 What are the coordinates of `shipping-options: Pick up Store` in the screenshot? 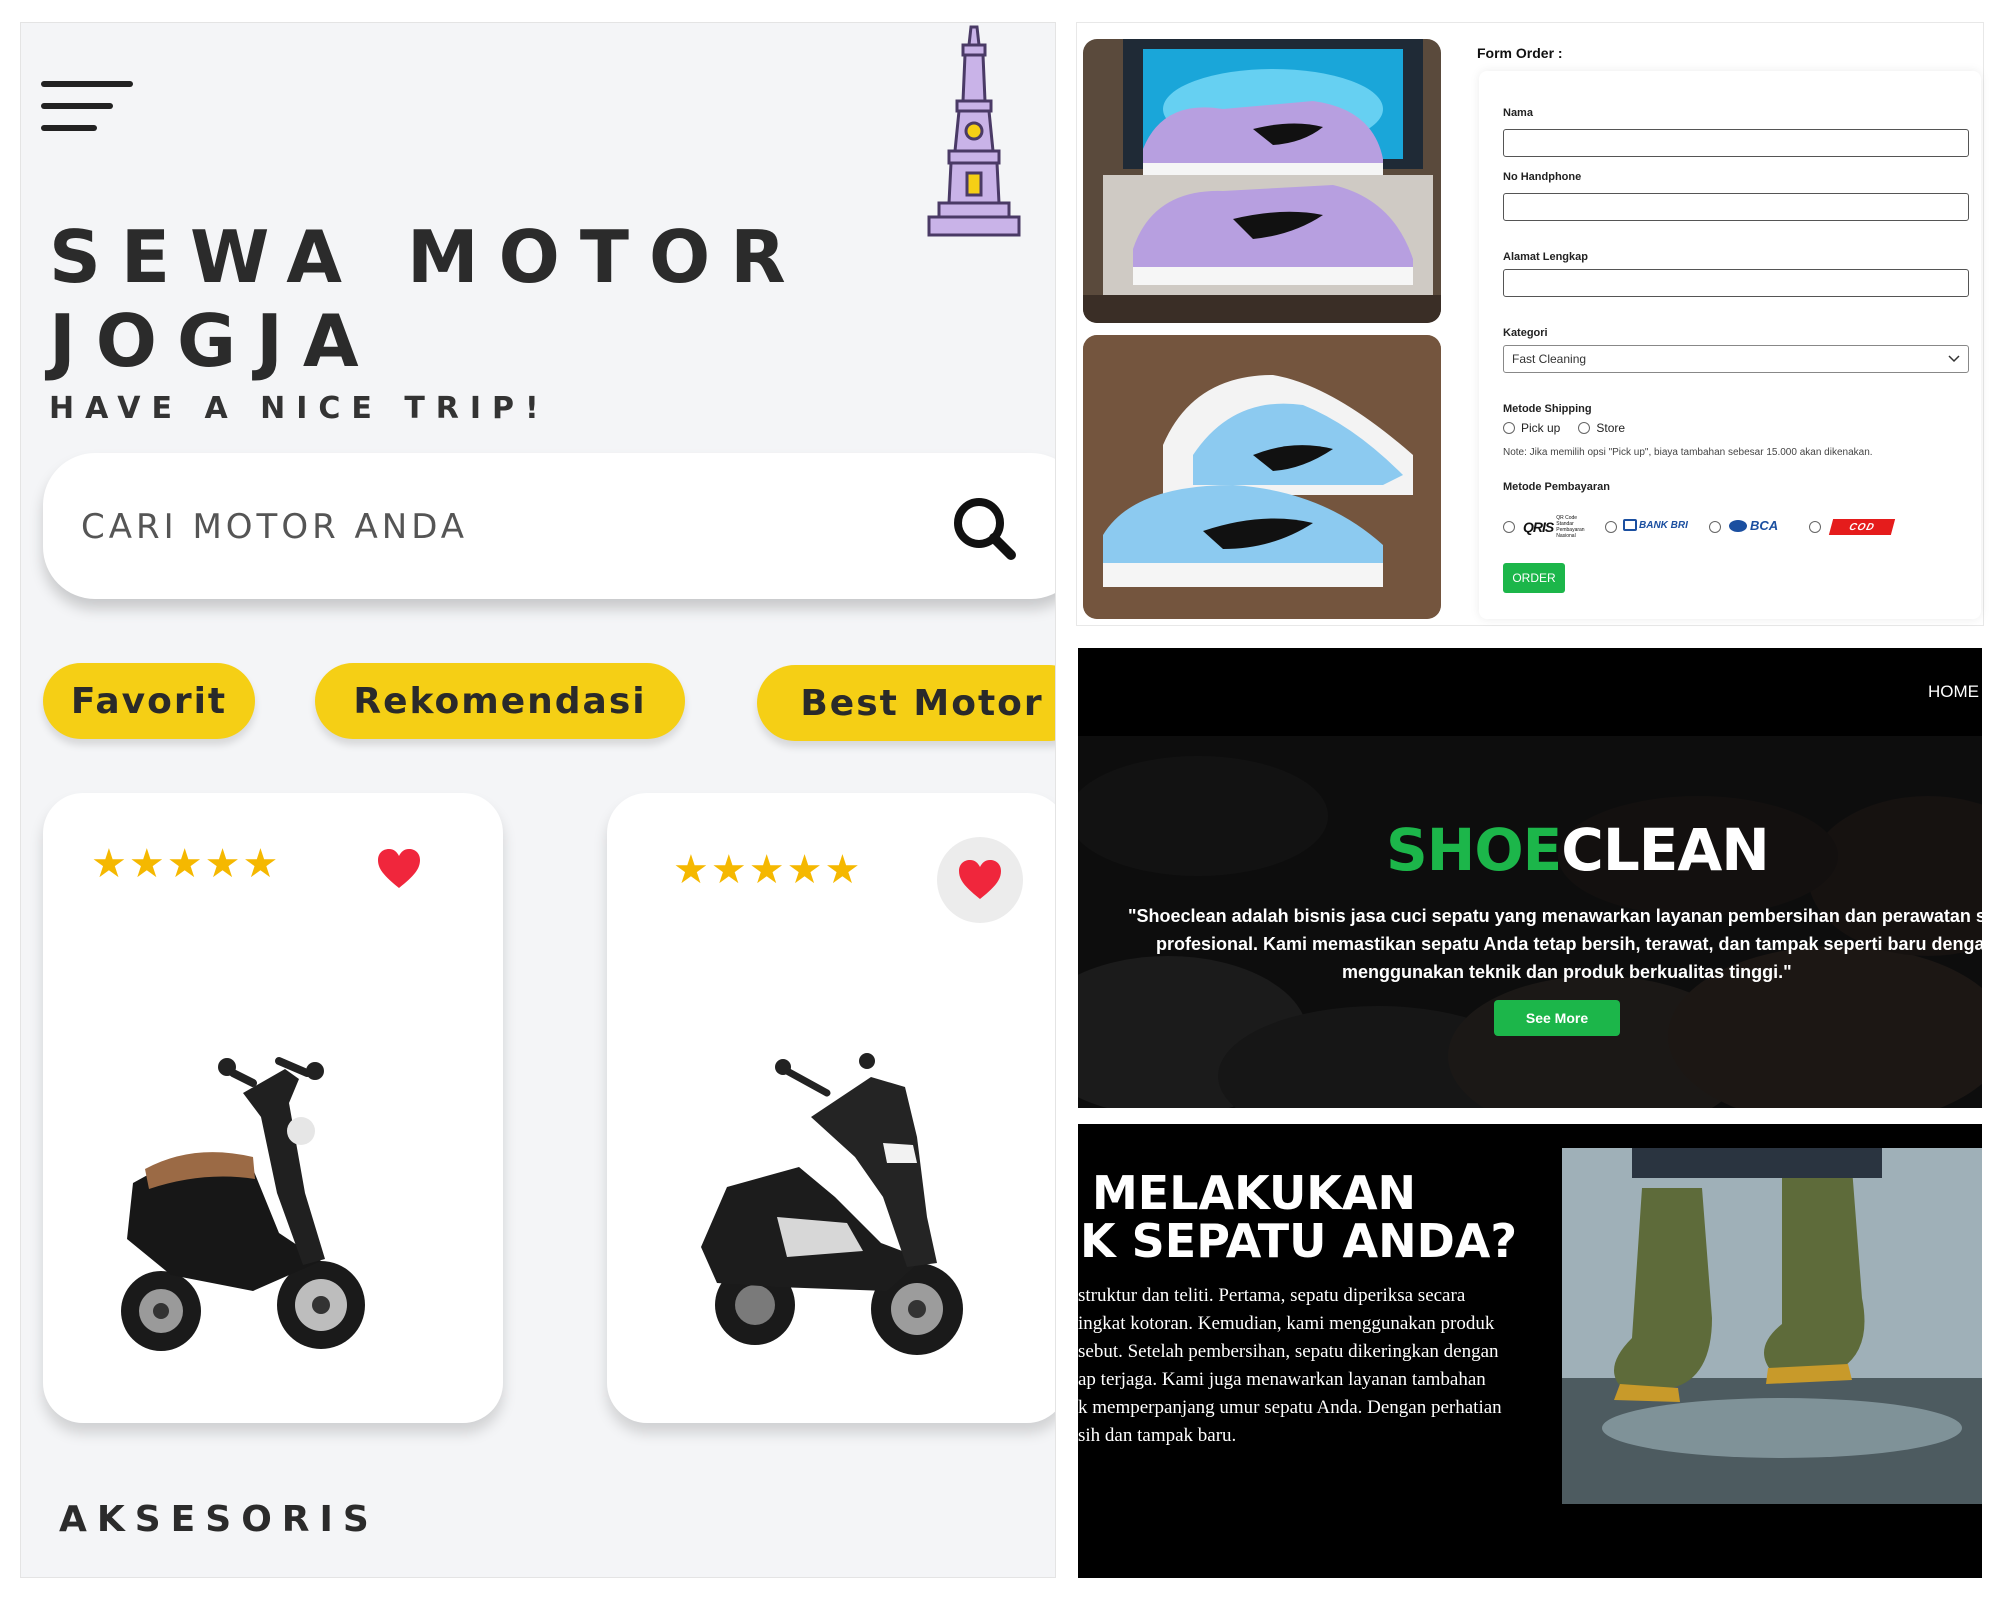 It's located at (1564, 428).